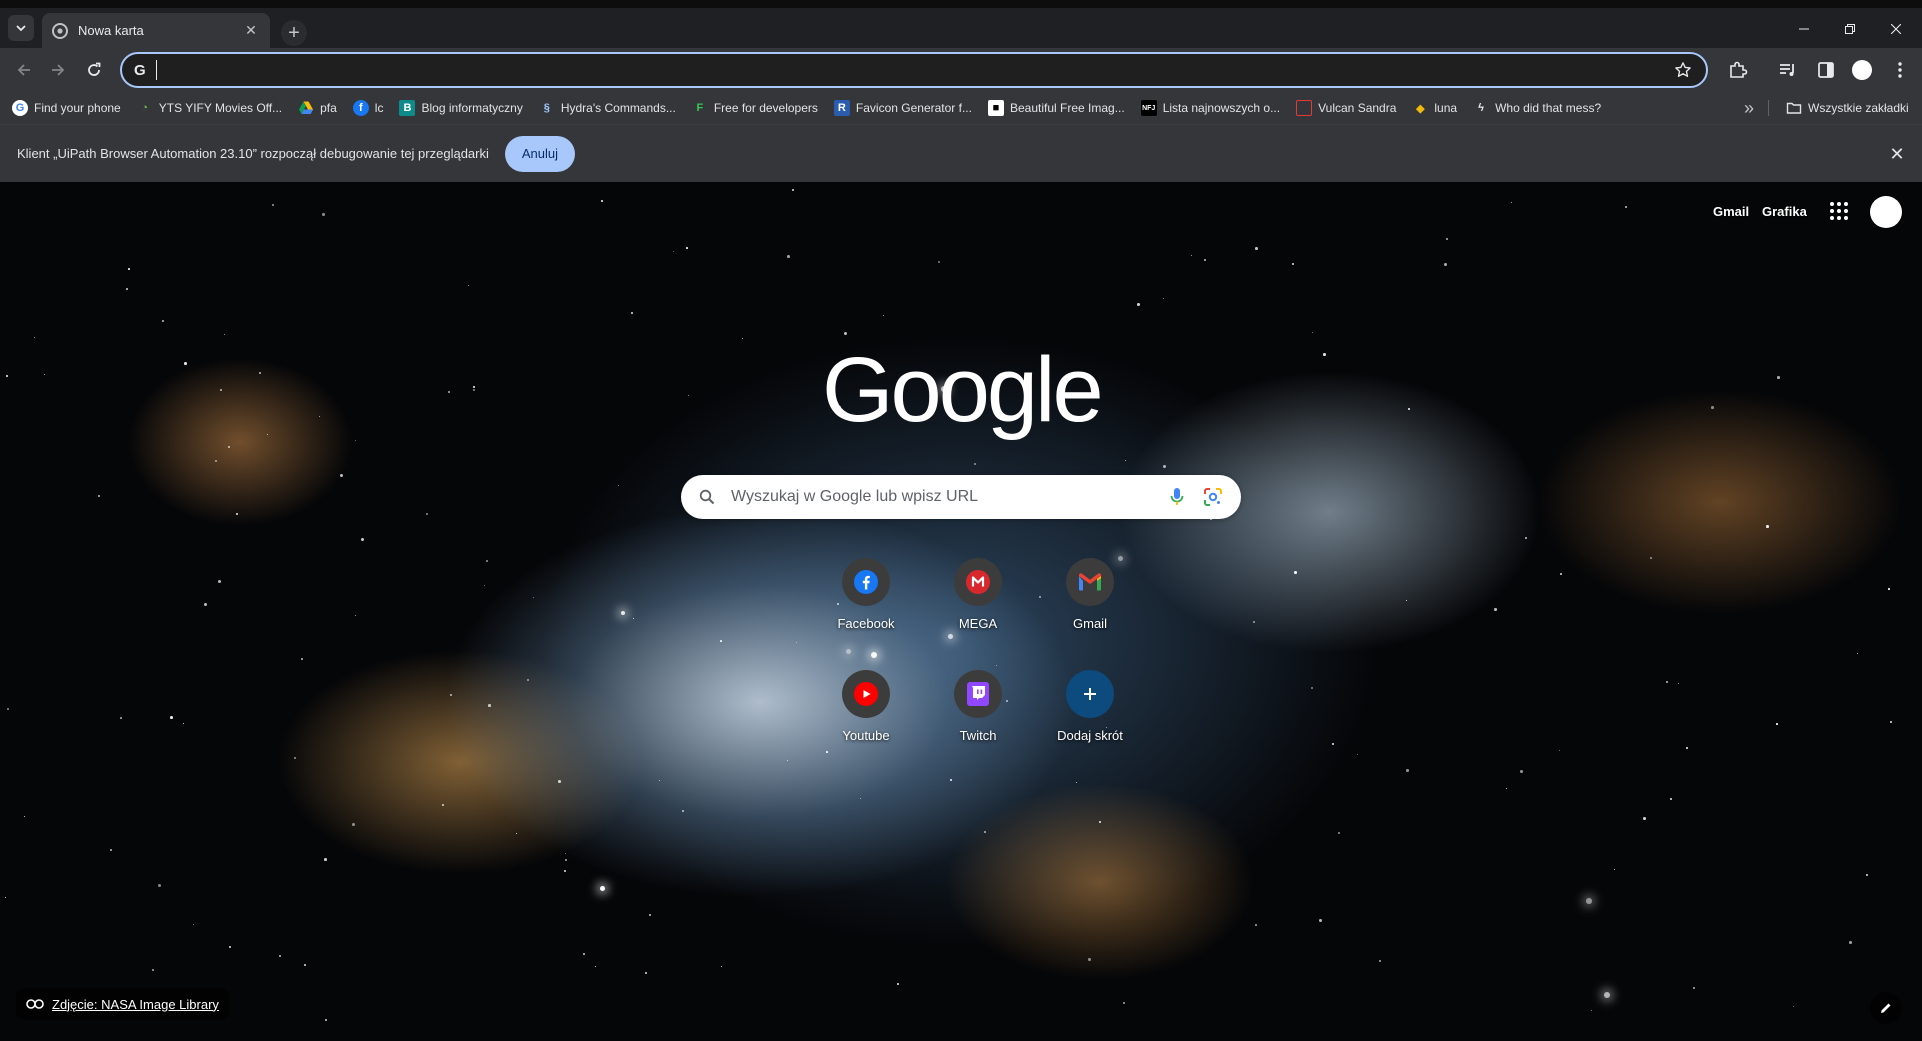 The image size is (1922, 1041). Describe the element at coordinates (1788, 70) in the screenshot. I see `media-controls-button` at that location.